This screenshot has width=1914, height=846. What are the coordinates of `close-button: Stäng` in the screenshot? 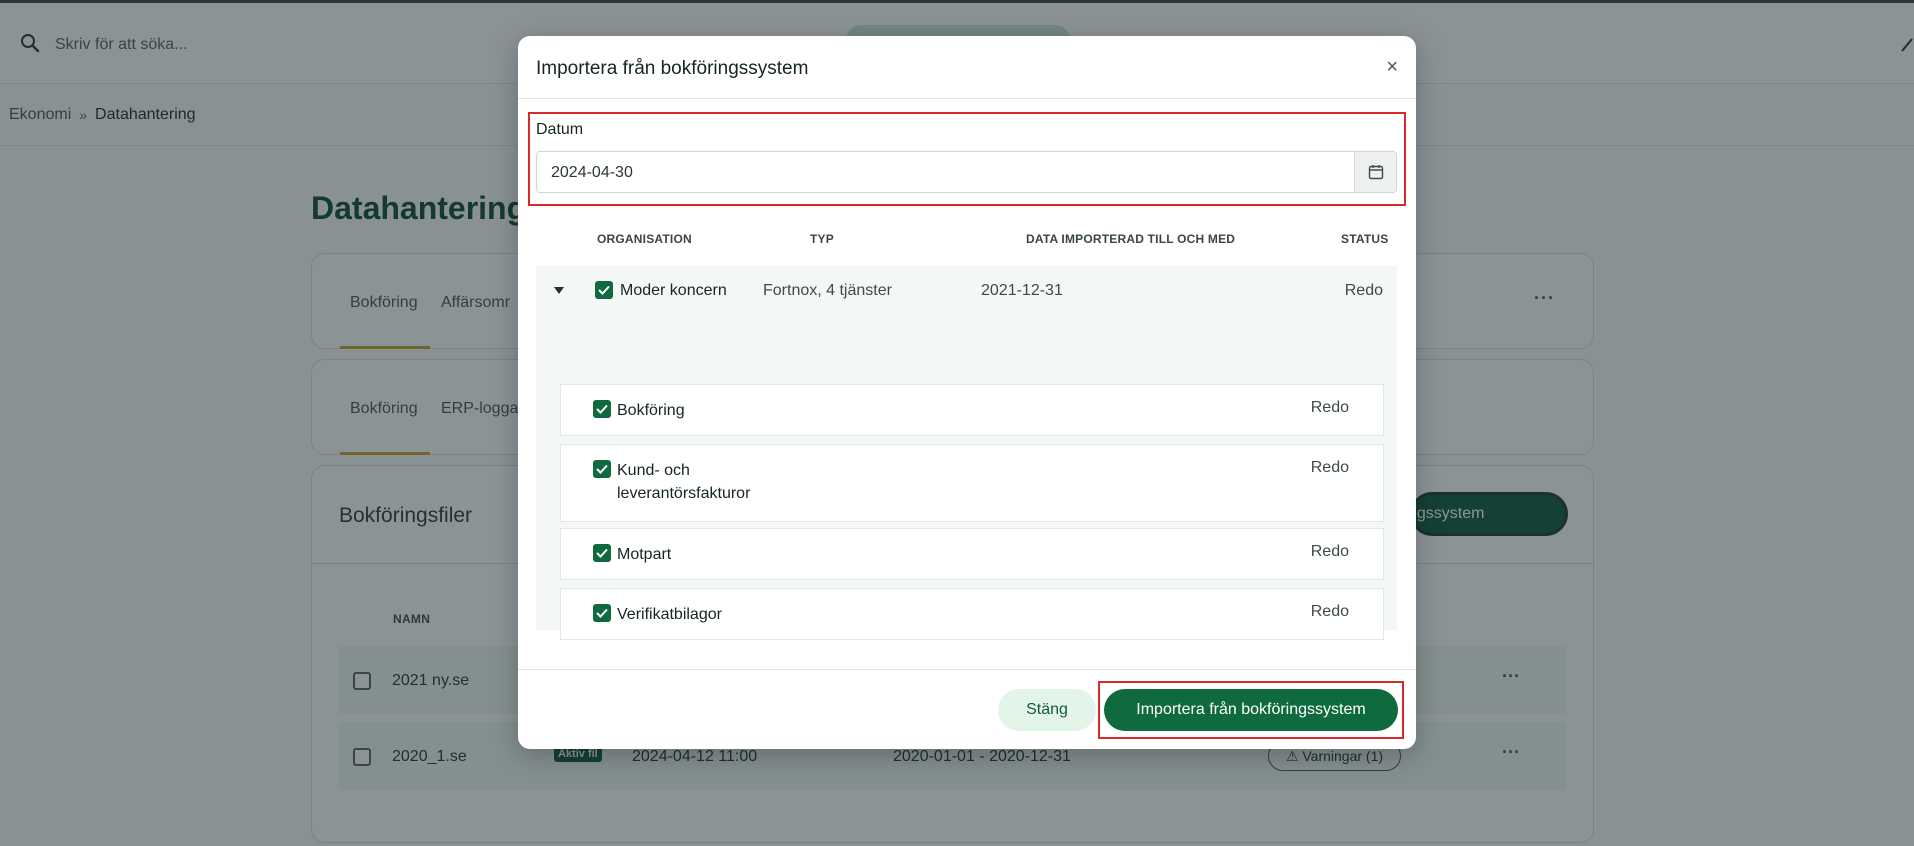 It's located at (1047, 710).